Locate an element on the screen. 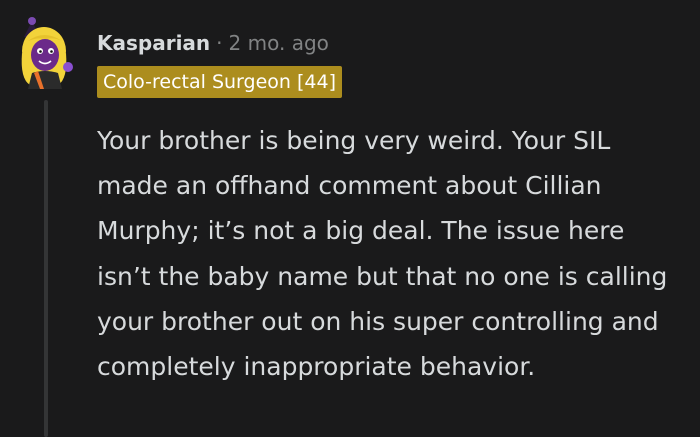  user-avatar-icon is located at coordinates (47, 53).